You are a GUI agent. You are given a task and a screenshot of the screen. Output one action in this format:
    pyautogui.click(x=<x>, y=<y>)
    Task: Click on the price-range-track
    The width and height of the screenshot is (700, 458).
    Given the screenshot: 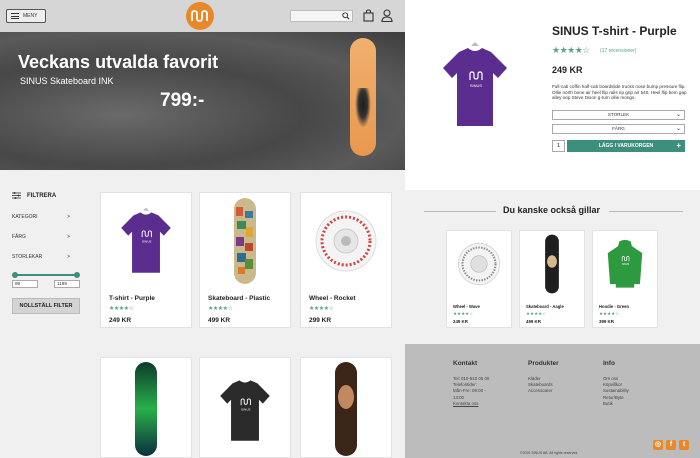 What is the action you would take?
    pyautogui.click(x=46, y=275)
    